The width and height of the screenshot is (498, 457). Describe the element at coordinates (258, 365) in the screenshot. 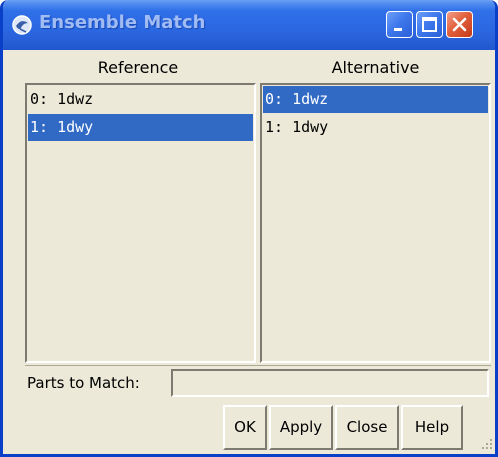

I see `divider` at that location.